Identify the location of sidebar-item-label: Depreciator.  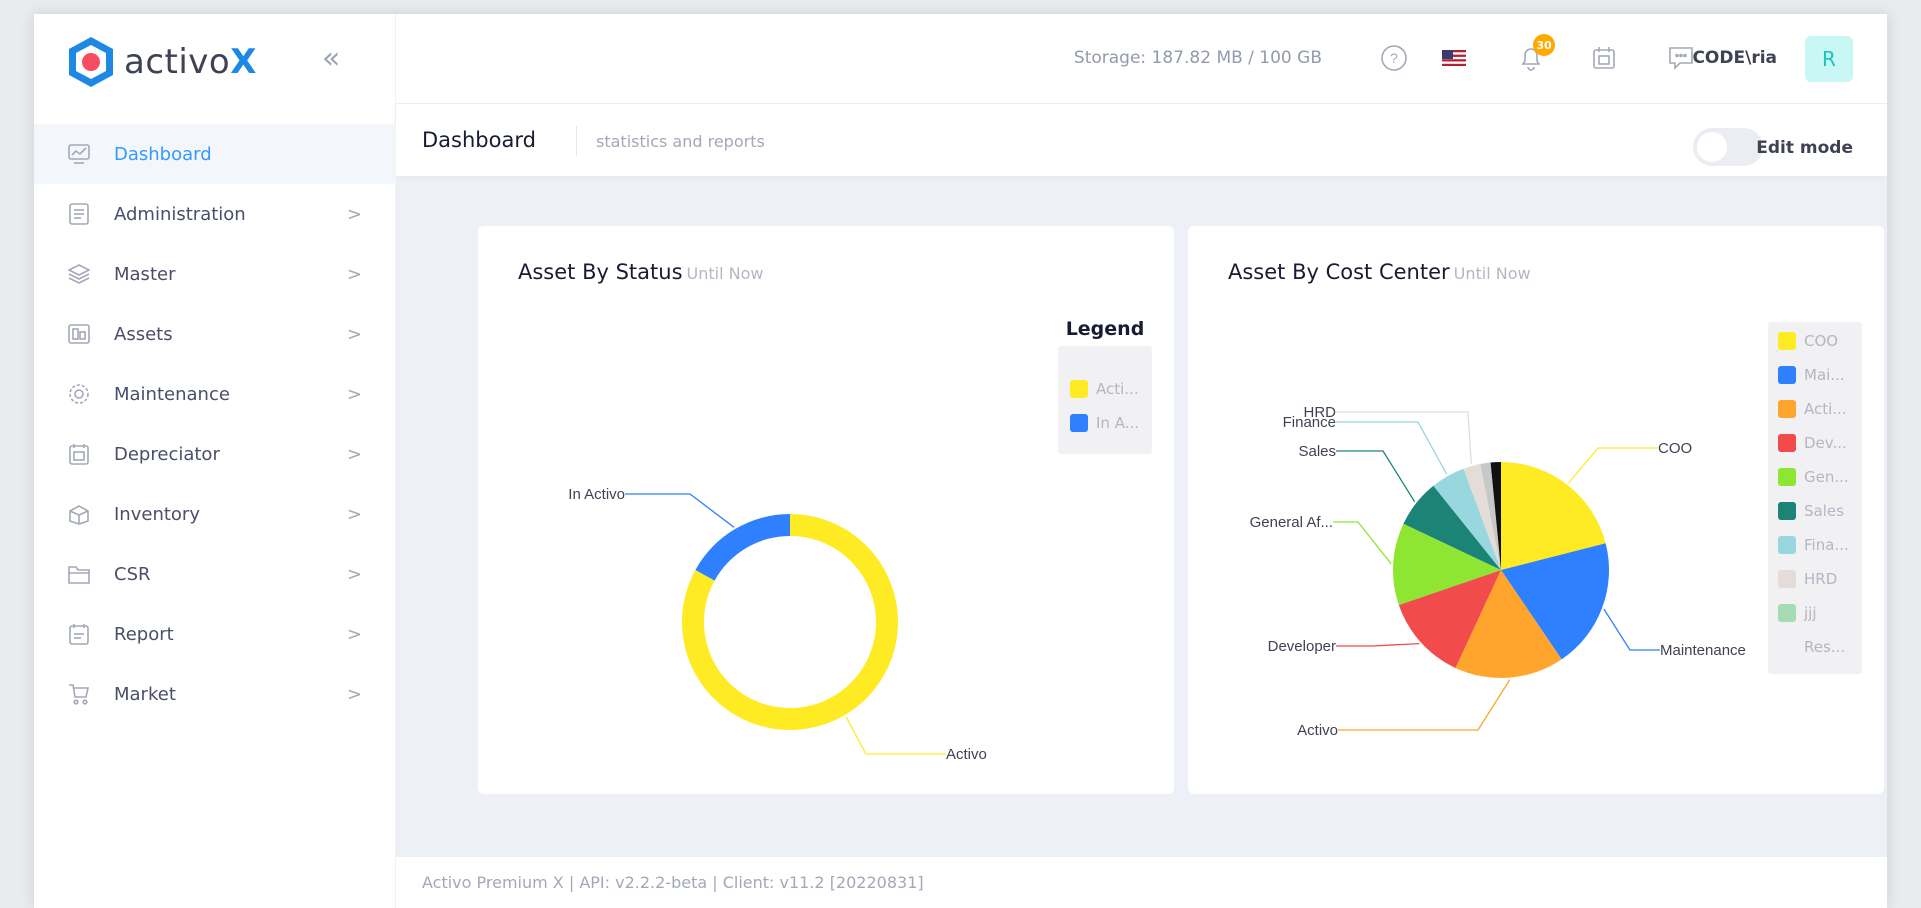
(167, 454).